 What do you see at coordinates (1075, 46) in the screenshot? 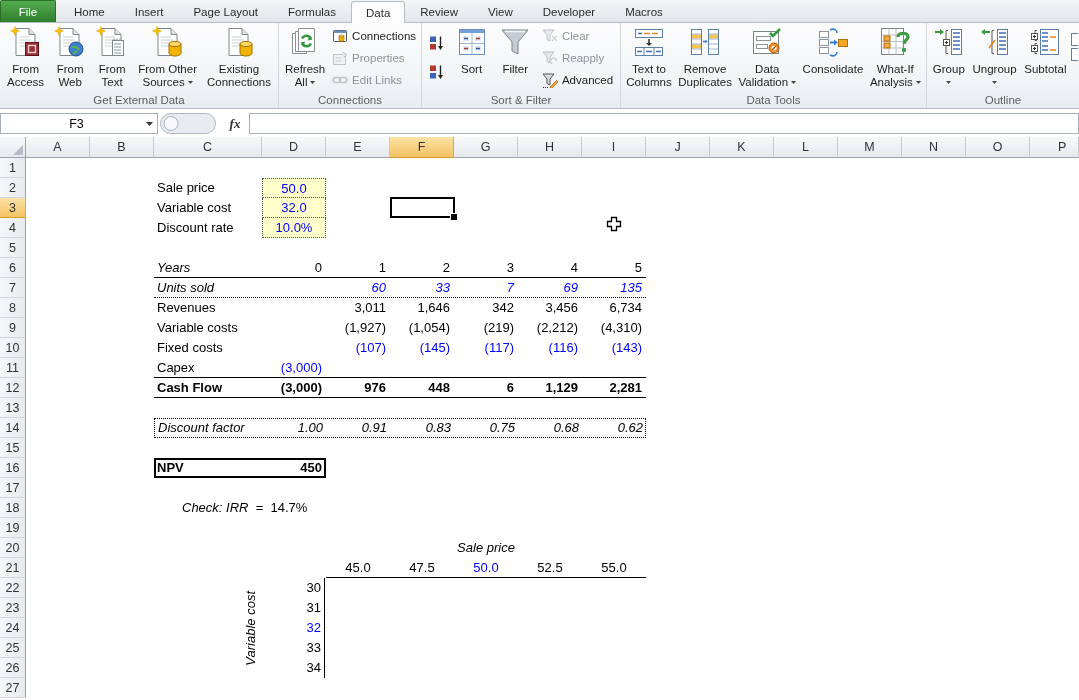
I see `partial-list-icon` at bounding box center [1075, 46].